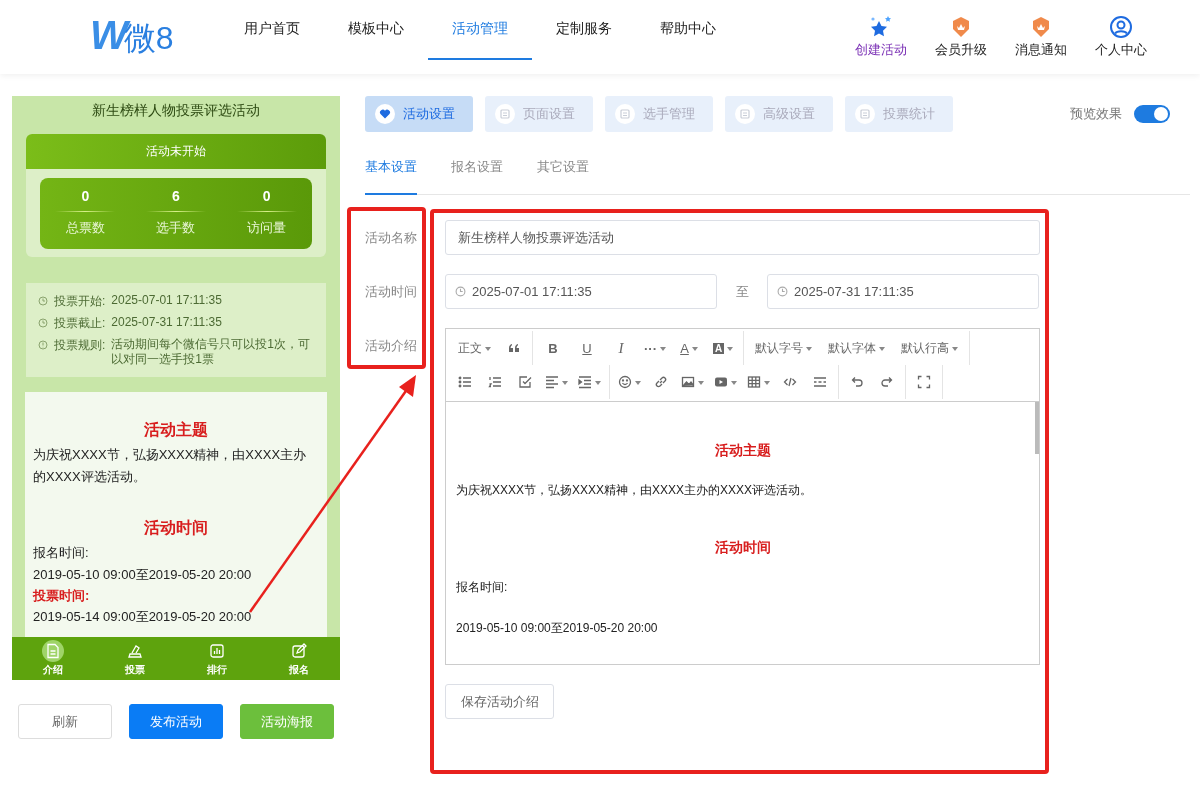  What do you see at coordinates (80, 323) in the screenshot?
I see `info-label: 投票截止:` at bounding box center [80, 323].